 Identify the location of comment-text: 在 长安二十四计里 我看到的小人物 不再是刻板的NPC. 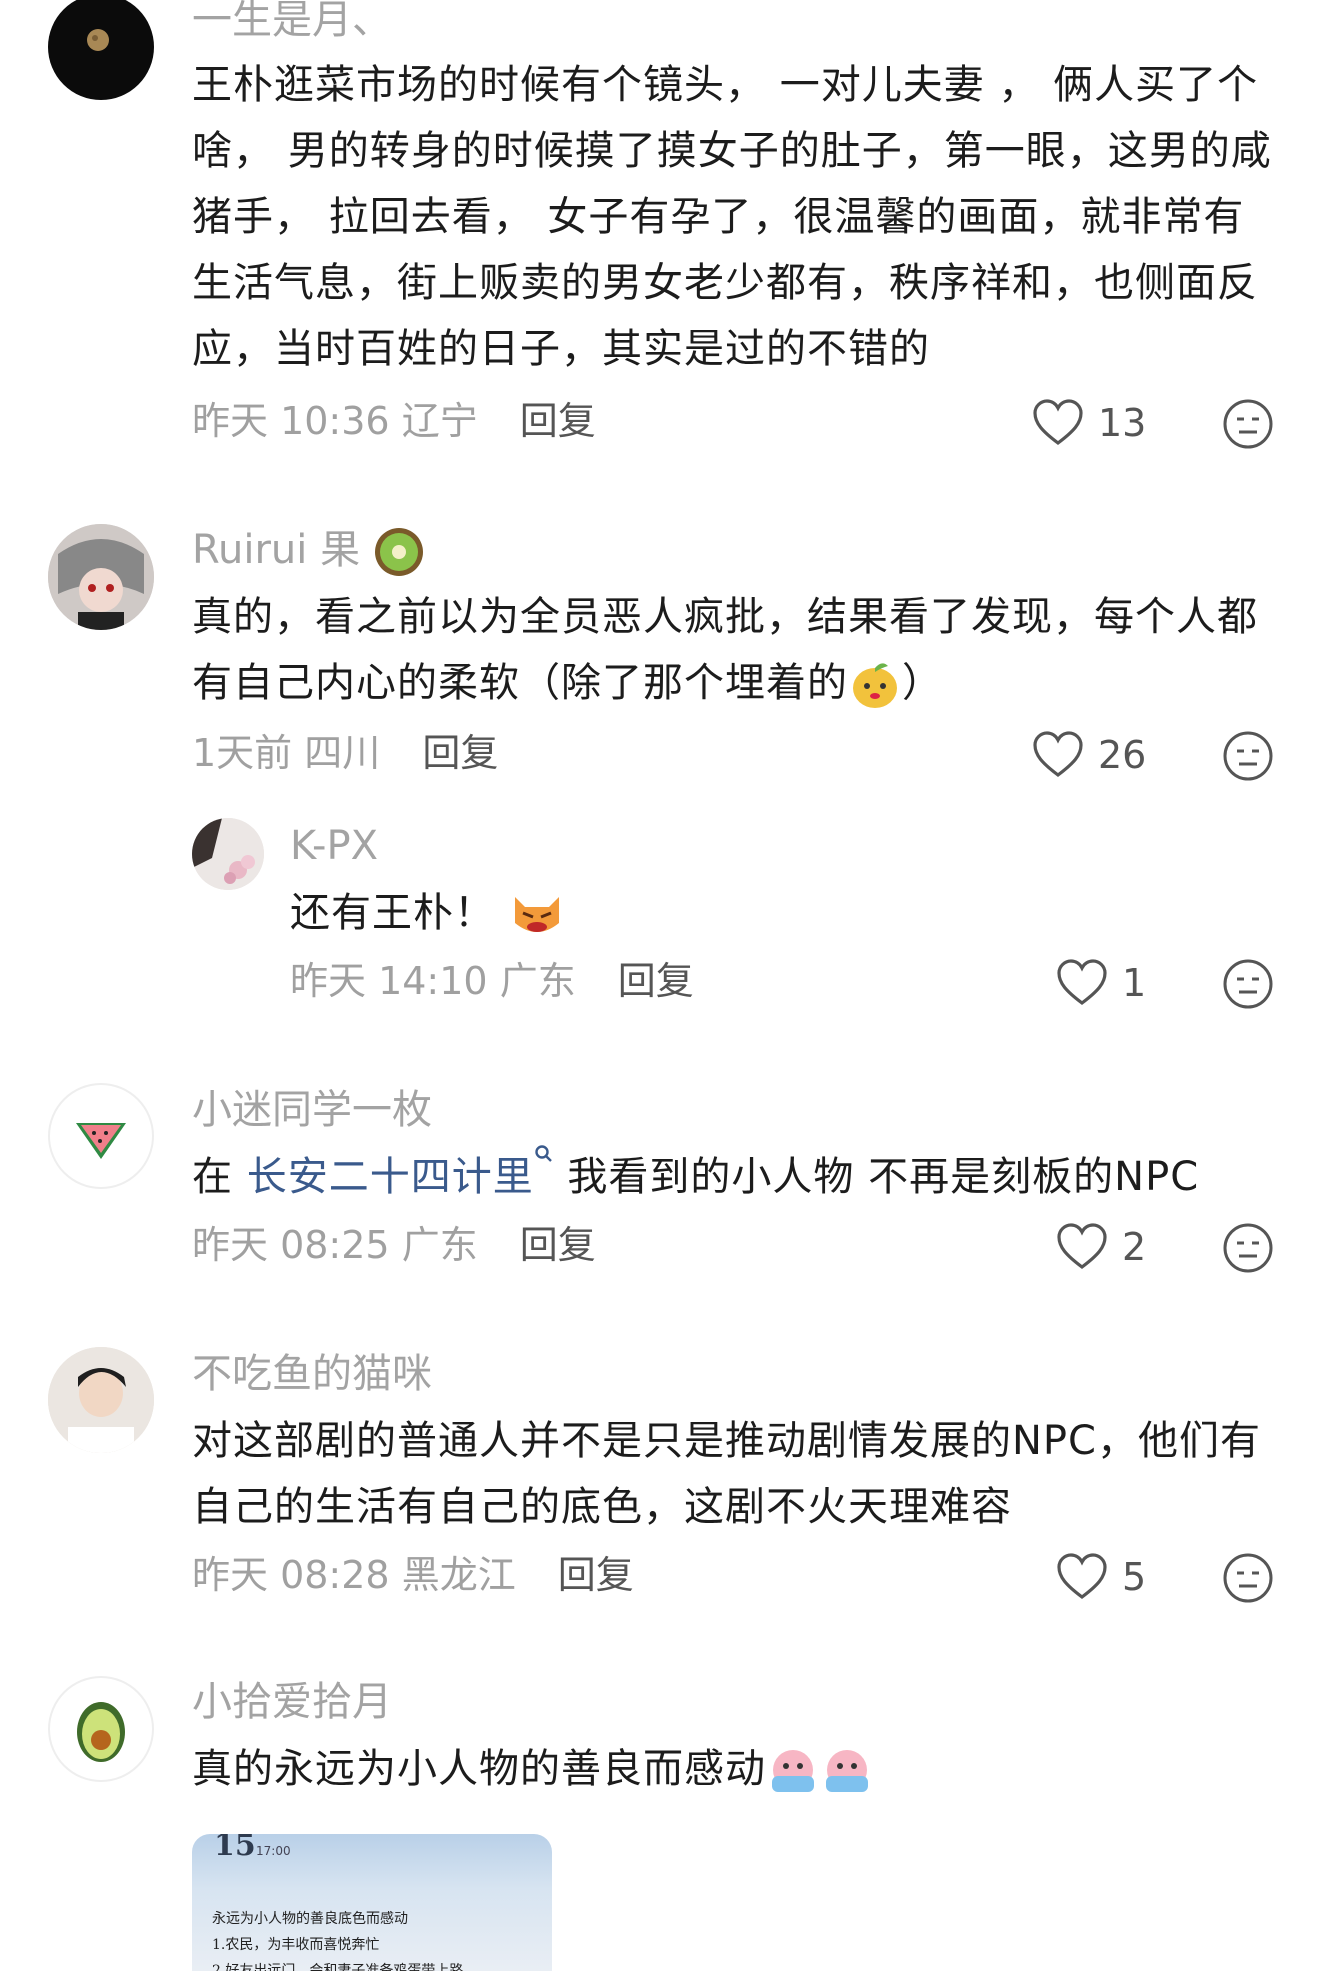
(742, 1177).